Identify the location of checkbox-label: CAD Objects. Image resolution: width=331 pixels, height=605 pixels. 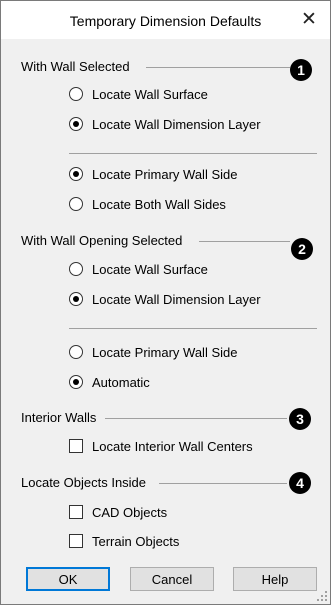
(130, 512).